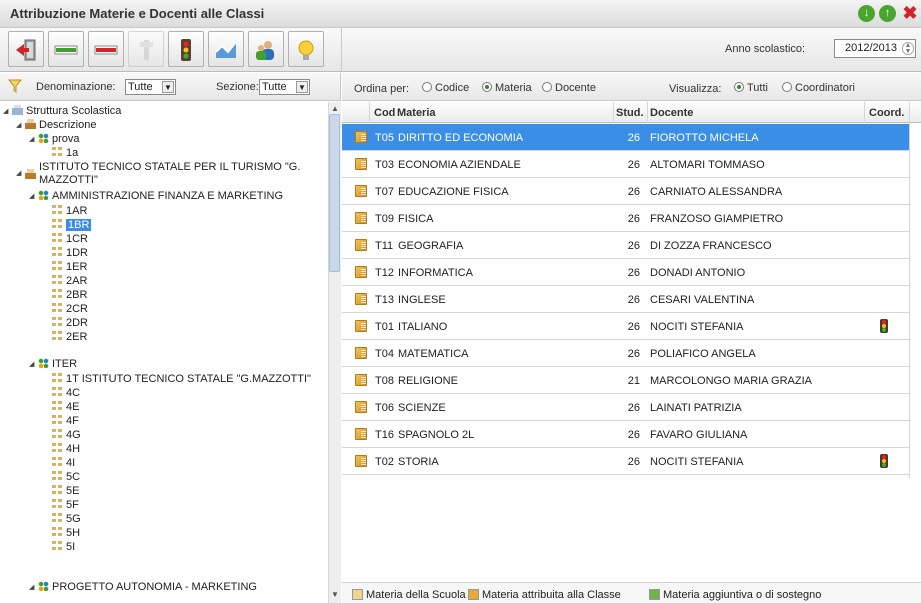 The image size is (921, 603). Describe the element at coordinates (335, 109) in the screenshot. I see `scroll-up-icon: ▲` at that location.